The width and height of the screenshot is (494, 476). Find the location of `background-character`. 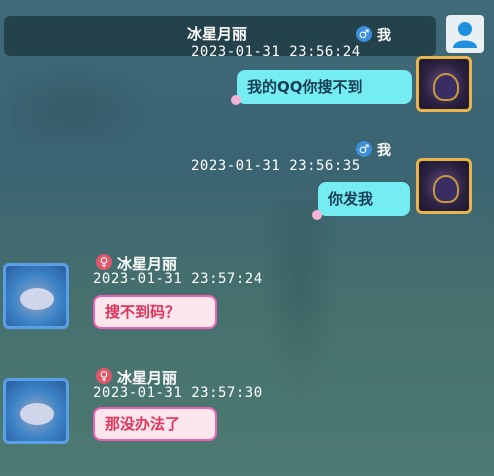

background-character is located at coordinates (300, 315).